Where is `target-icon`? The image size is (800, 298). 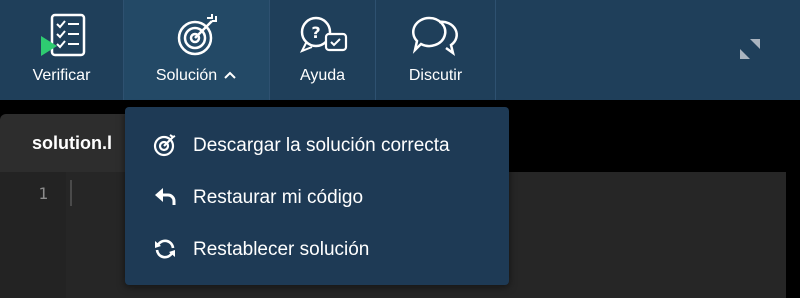
target-icon is located at coordinates (197, 36).